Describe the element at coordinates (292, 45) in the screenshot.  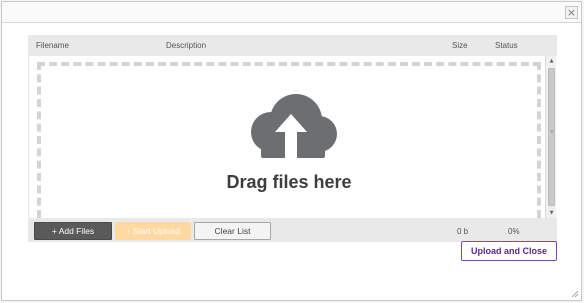
I see `file-list-header: Filename Description Size Status` at that location.